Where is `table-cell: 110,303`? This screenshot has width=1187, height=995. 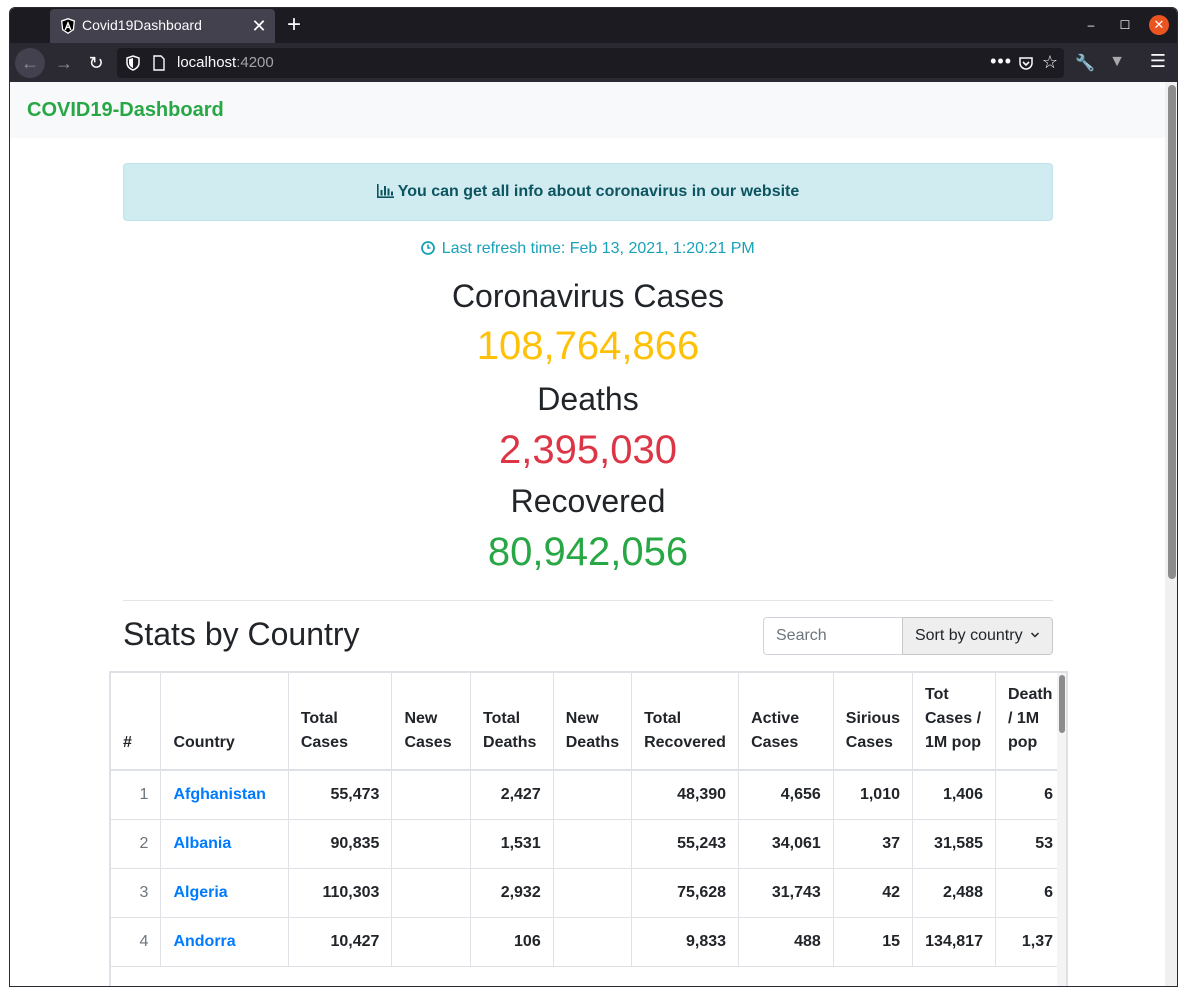
table-cell: 110,303 is located at coordinates (340, 893).